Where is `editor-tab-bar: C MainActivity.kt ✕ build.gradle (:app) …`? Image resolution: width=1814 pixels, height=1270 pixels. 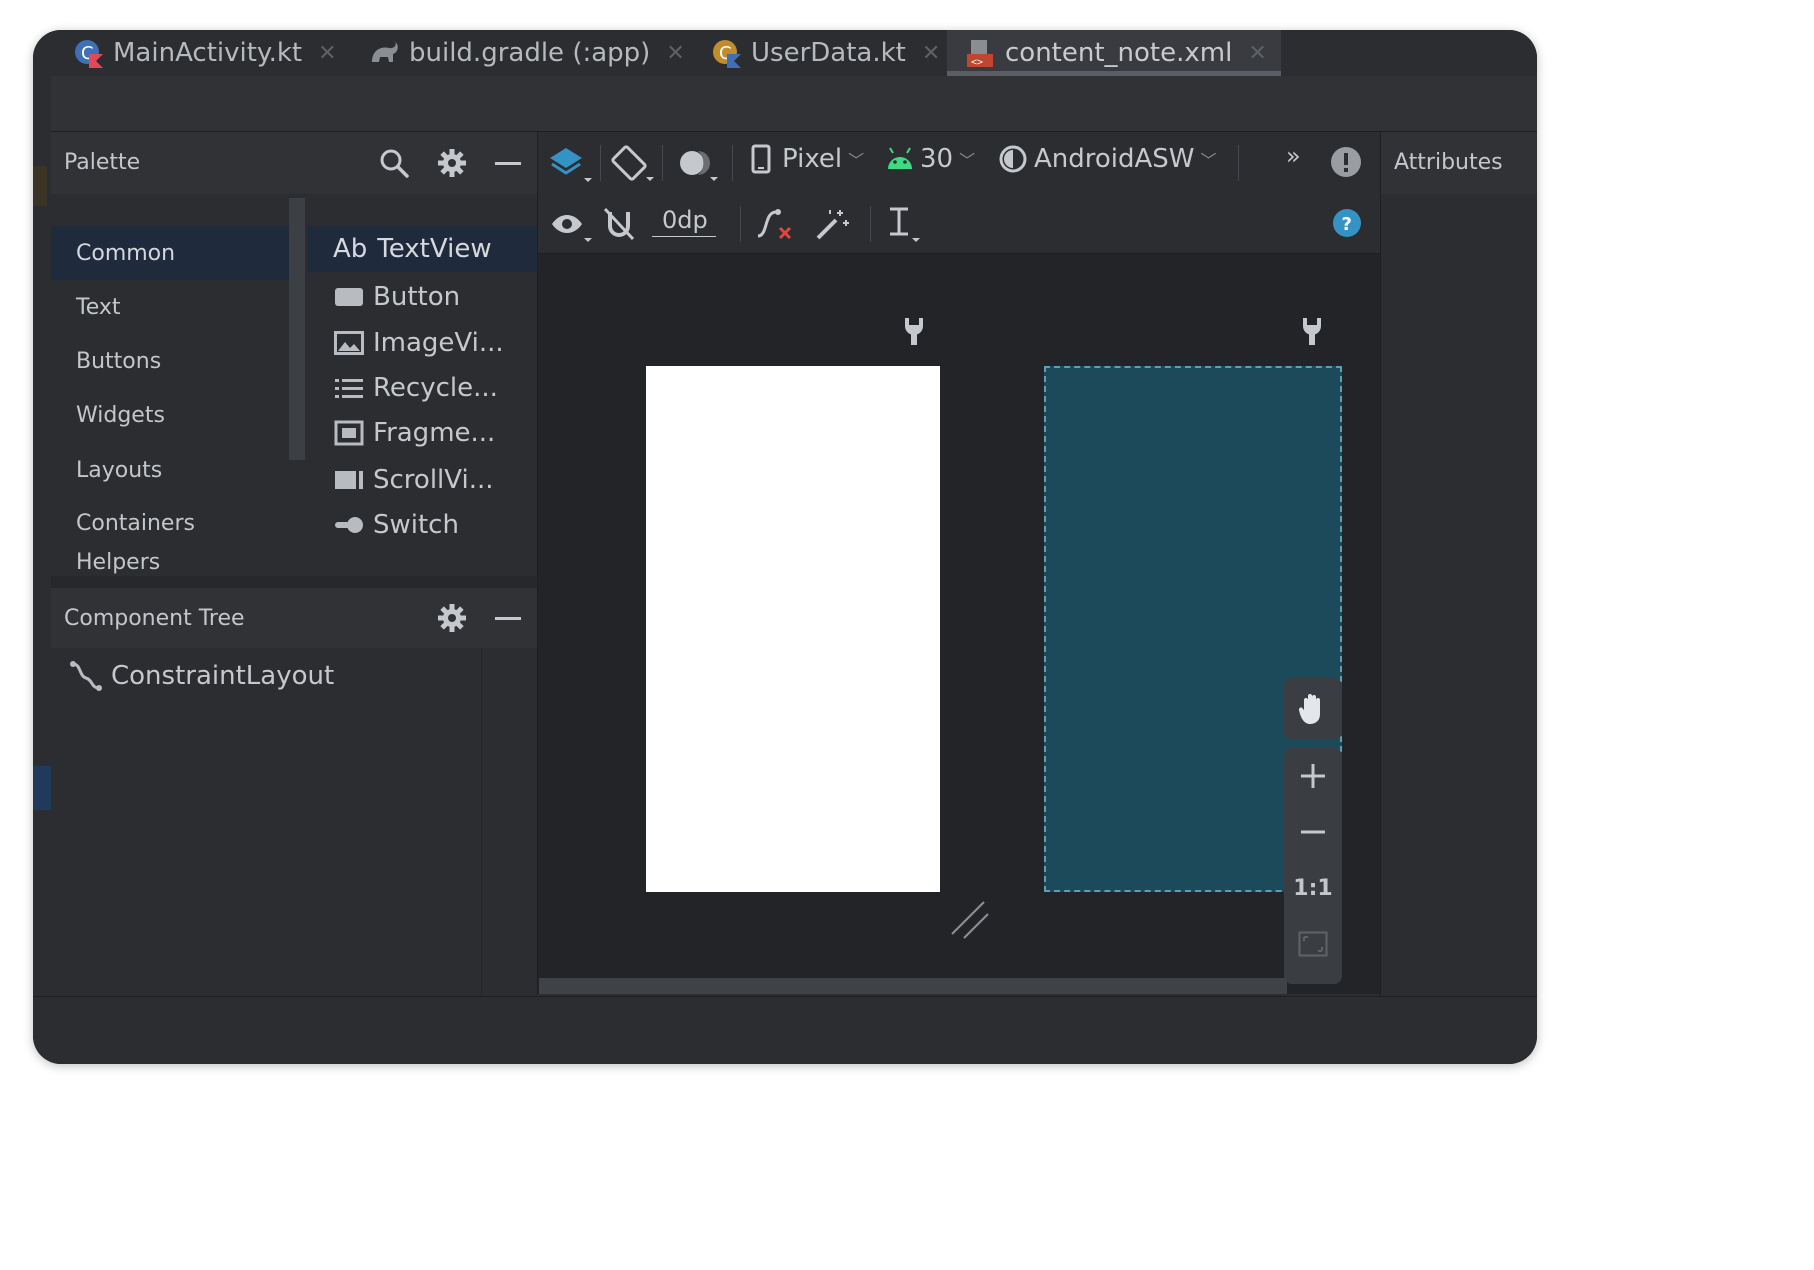 editor-tab-bar: C MainActivity.kt ✕ build.gradle (:app) … is located at coordinates (785, 53).